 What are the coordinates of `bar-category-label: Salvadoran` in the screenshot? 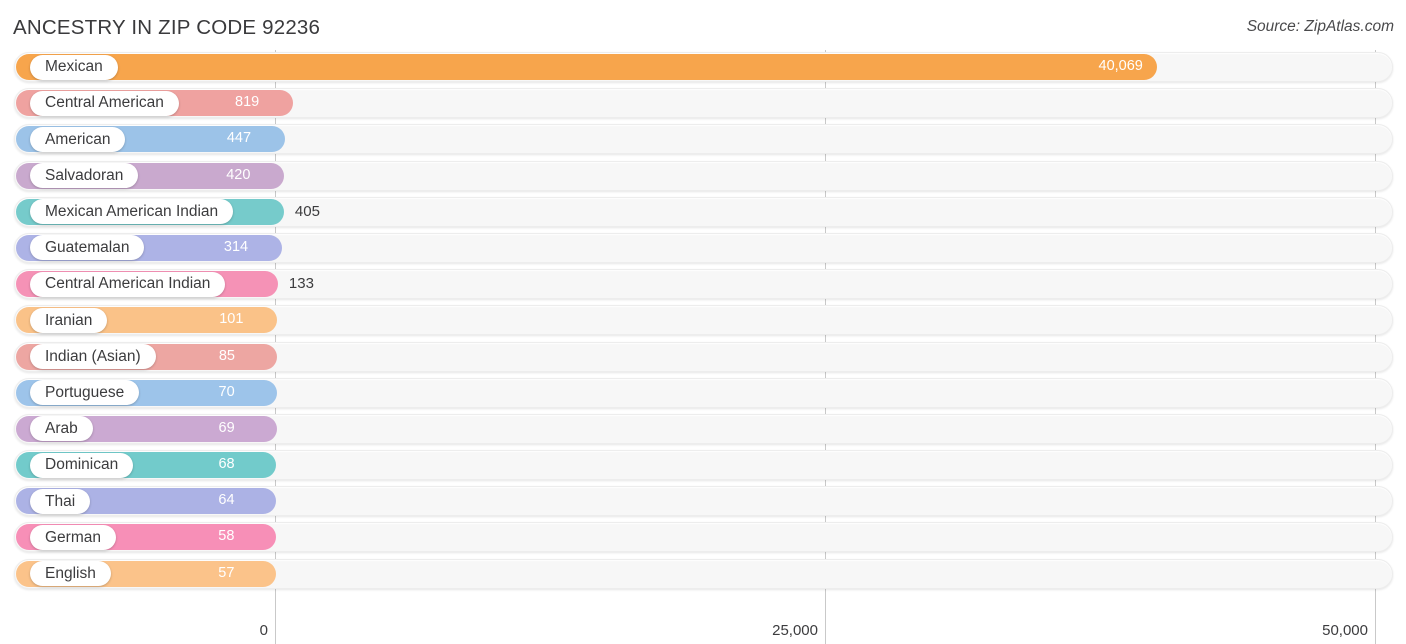 It's located at (84, 175).